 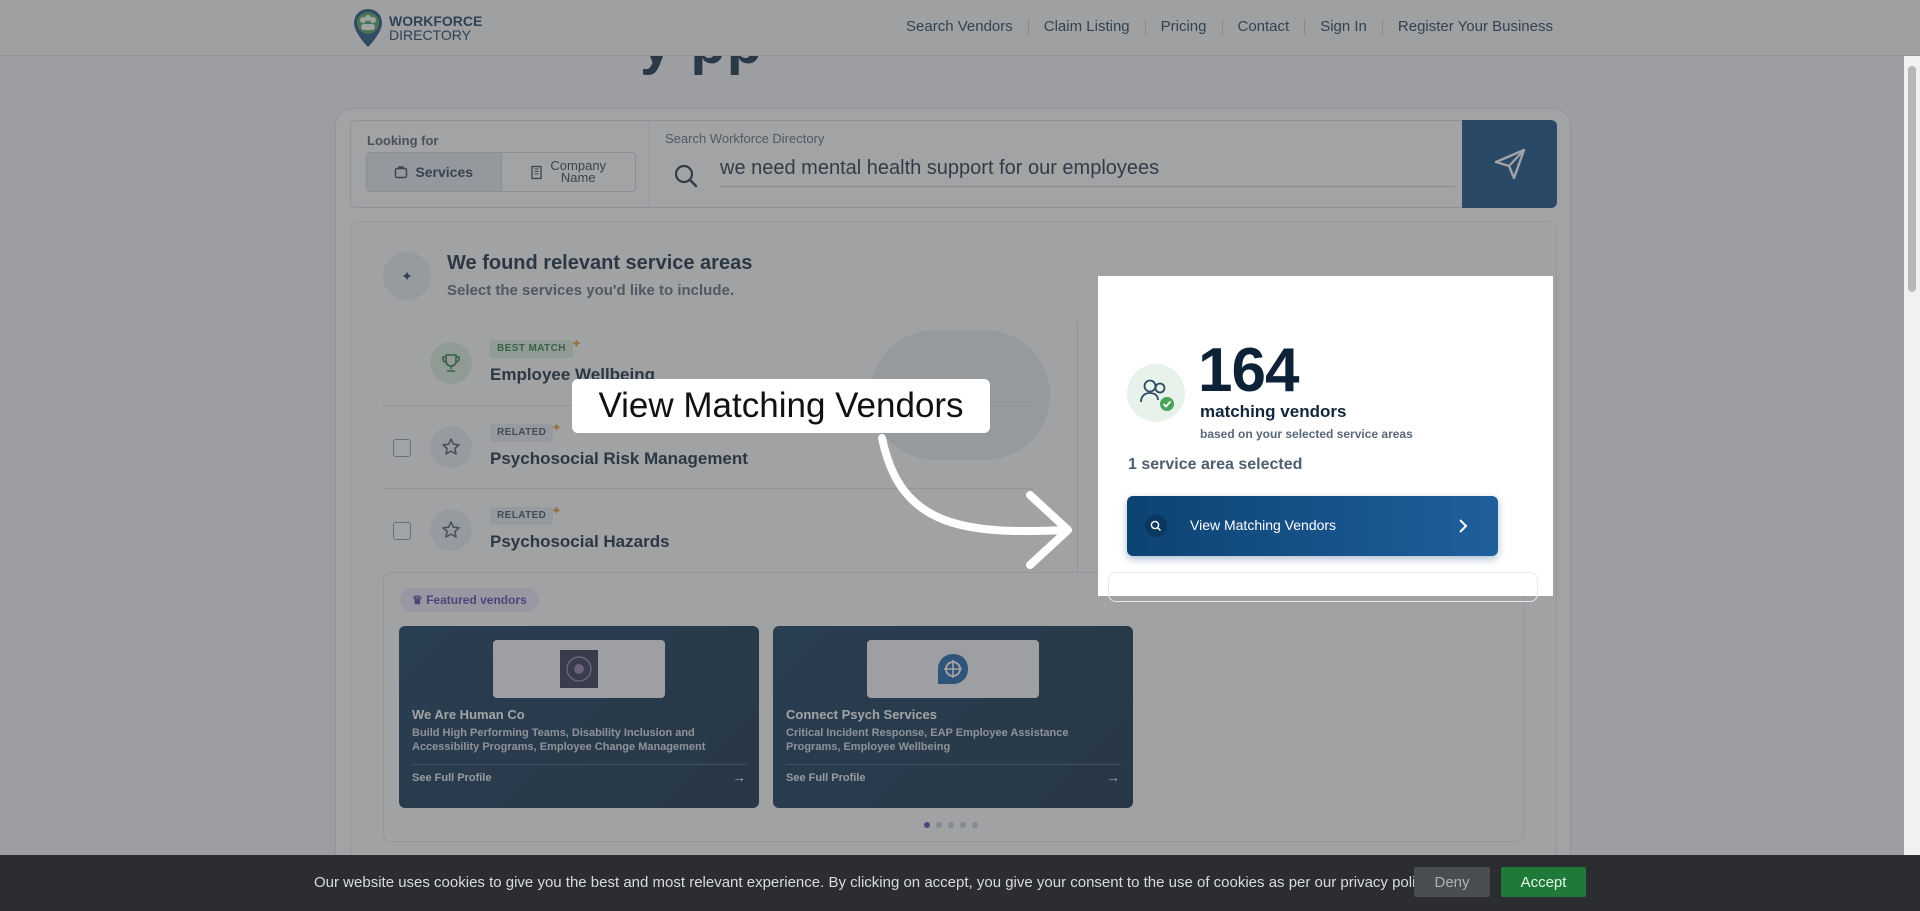 What do you see at coordinates (1215, 464) in the screenshot?
I see `selected-areas-count: 1 service area selected` at bounding box center [1215, 464].